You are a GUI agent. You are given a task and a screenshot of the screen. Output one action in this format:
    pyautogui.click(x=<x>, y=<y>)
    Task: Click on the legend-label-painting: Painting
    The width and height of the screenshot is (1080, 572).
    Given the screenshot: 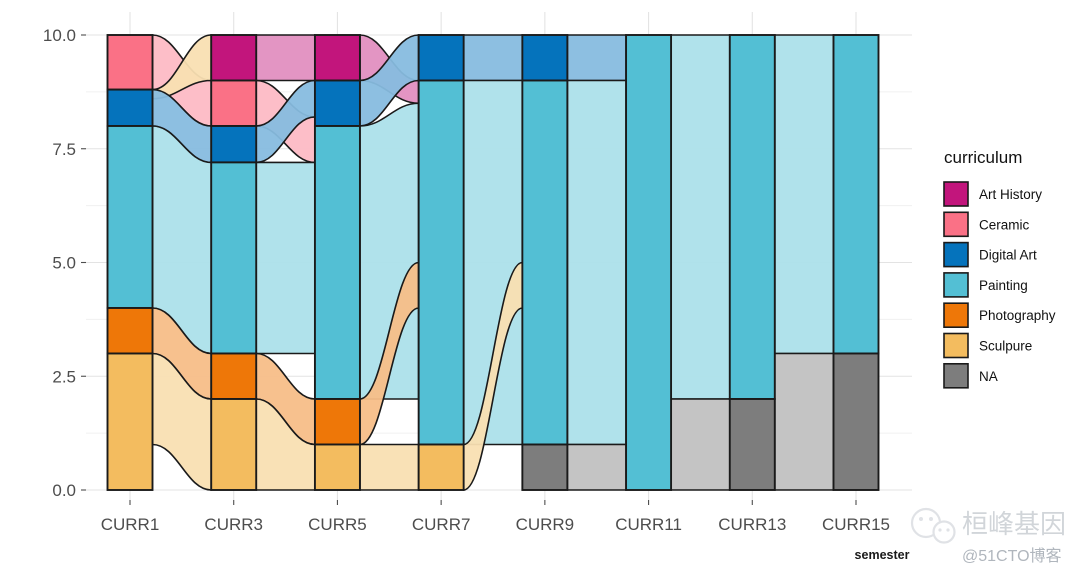 What is the action you would take?
    pyautogui.click(x=1003, y=285)
    